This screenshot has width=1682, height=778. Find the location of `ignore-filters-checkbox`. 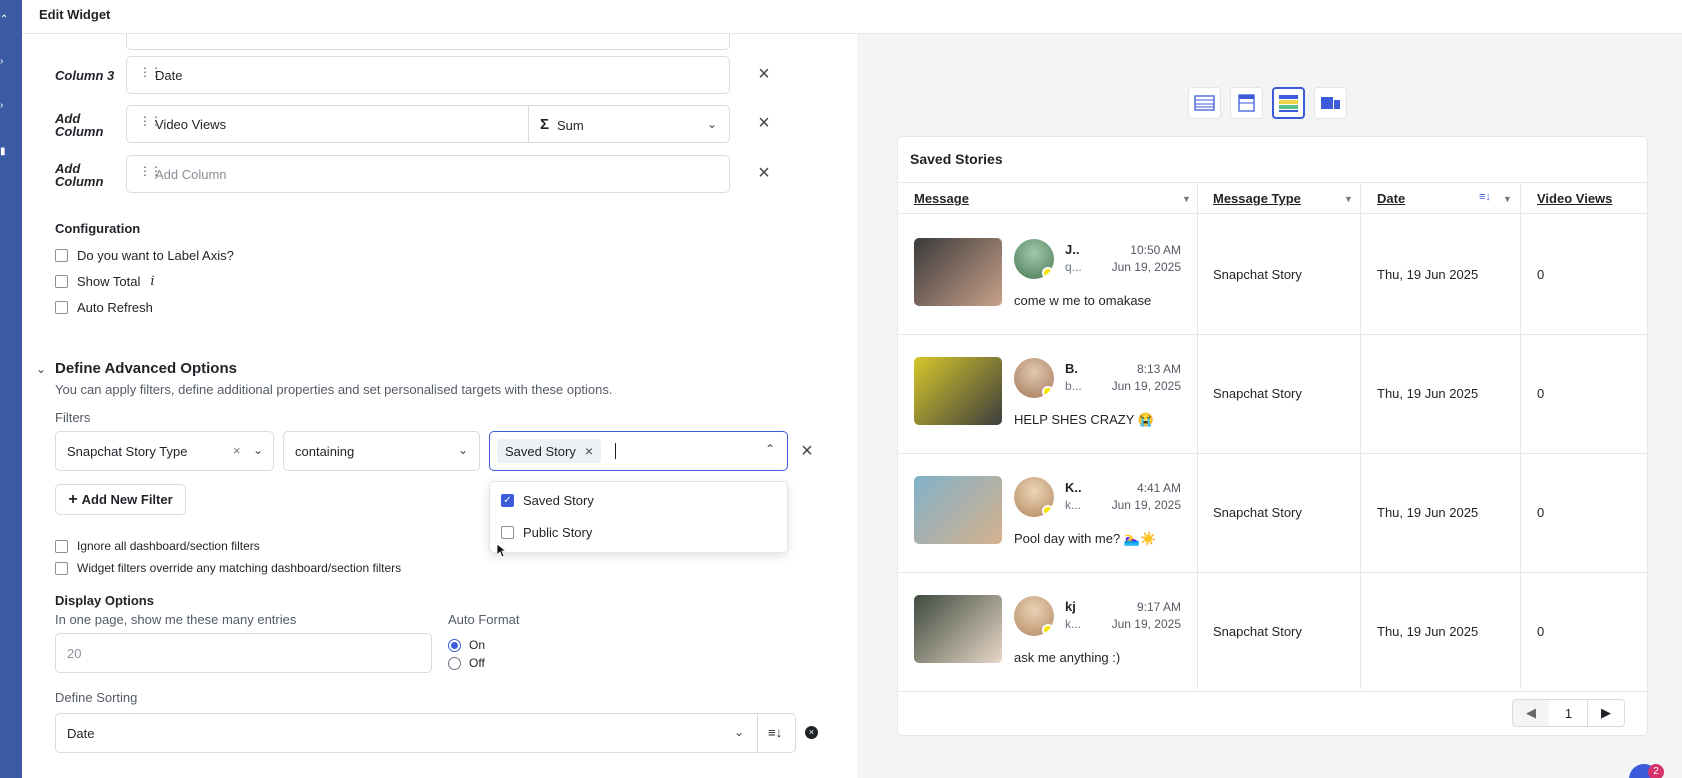

ignore-filters-checkbox is located at coordinates (61, 546).